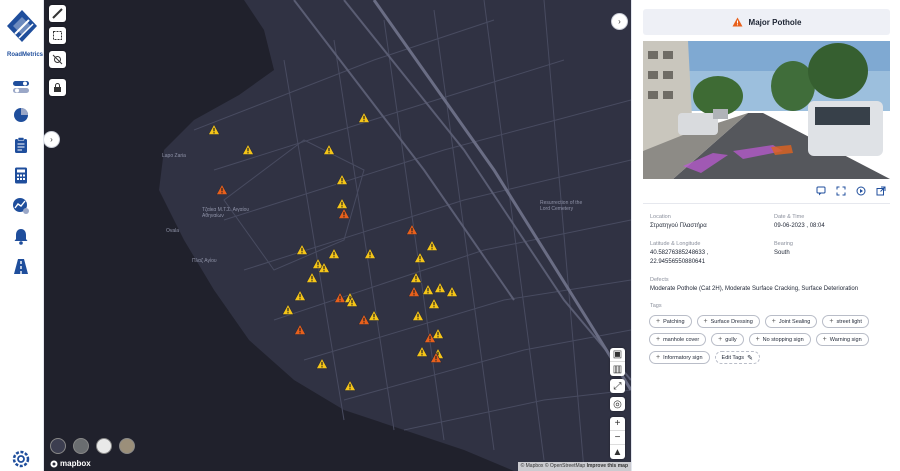 The height and width of the screenshot is (471, 900). Describe the element at coordinates (845, 321) in the screenshot. I see `tag-street-light: + street light` at that location.